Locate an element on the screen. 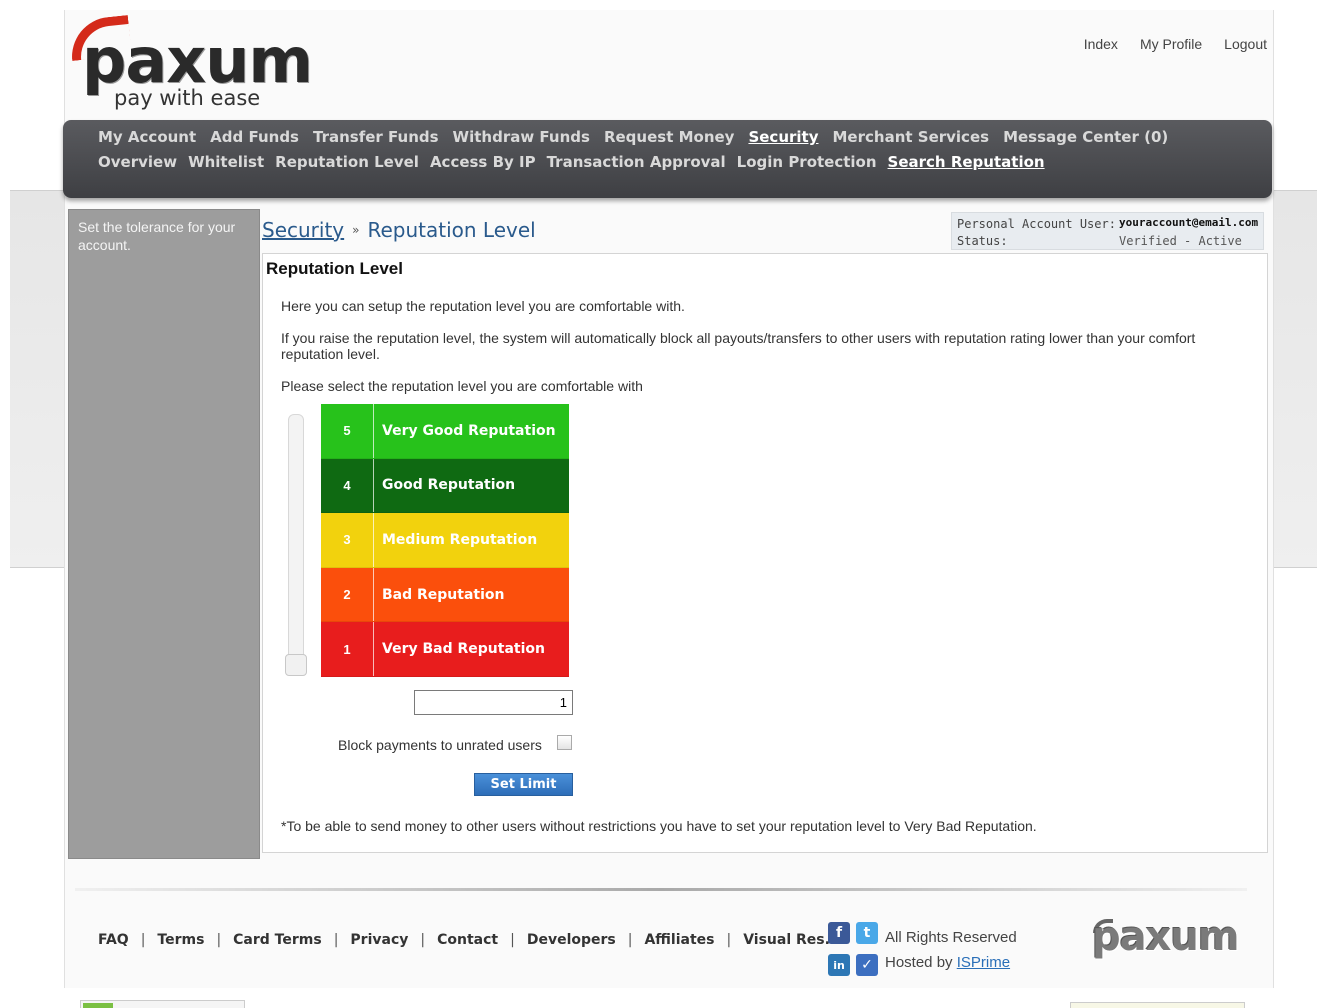 The width and height of the screenshot is (1317, 1008). subnav-item-transaction-approval: Transaction Approval is located at coordinates (636, 162).